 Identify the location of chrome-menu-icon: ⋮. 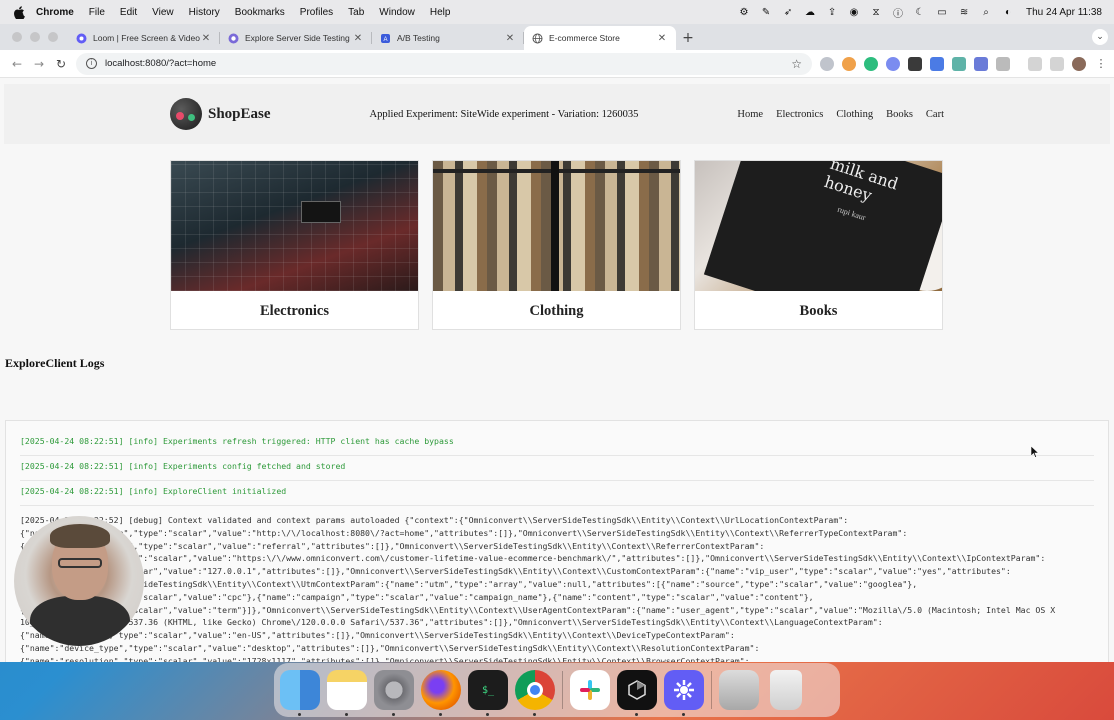
(1101, 64).